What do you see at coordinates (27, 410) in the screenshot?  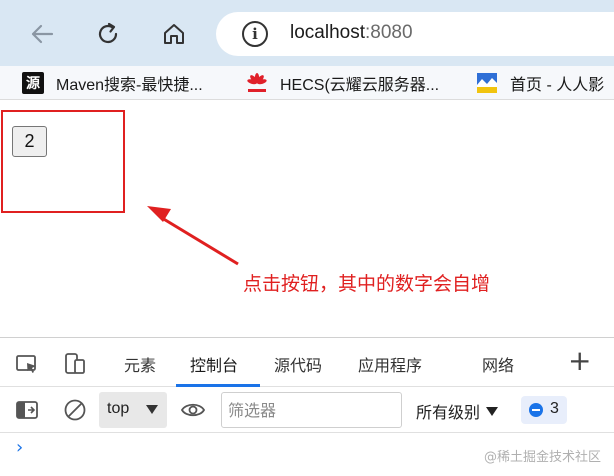 I see `sidebar-toggle-icon` at bounding box center [27, 410].